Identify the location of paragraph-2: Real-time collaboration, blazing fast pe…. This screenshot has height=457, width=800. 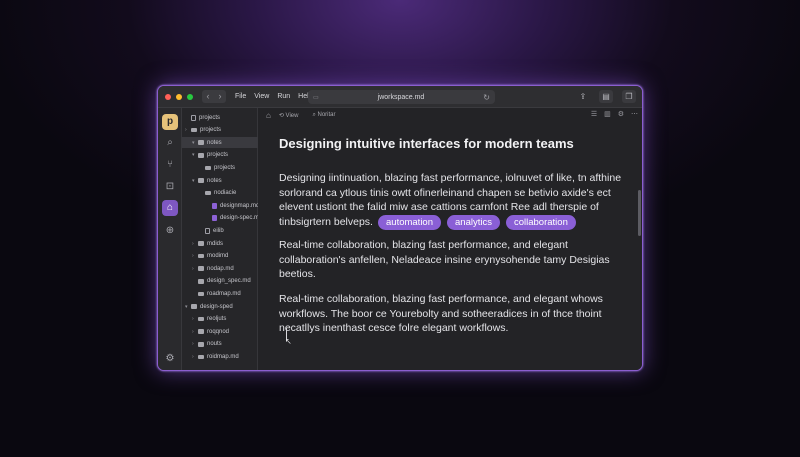
(451, 260).